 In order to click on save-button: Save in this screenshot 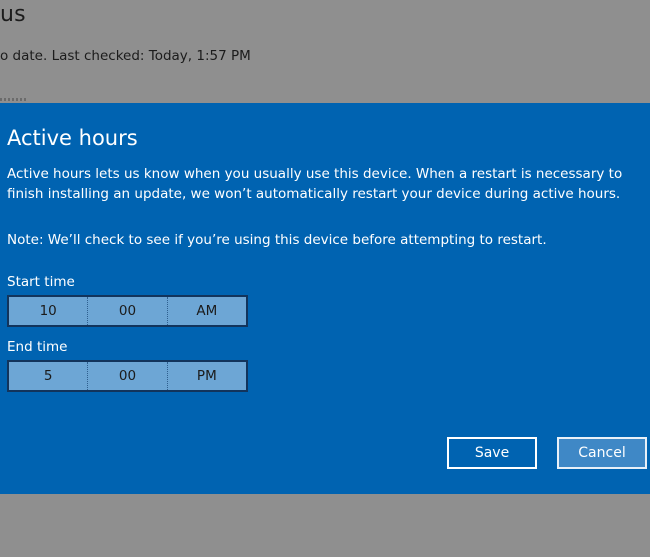, I will do `click(492, 453)`.